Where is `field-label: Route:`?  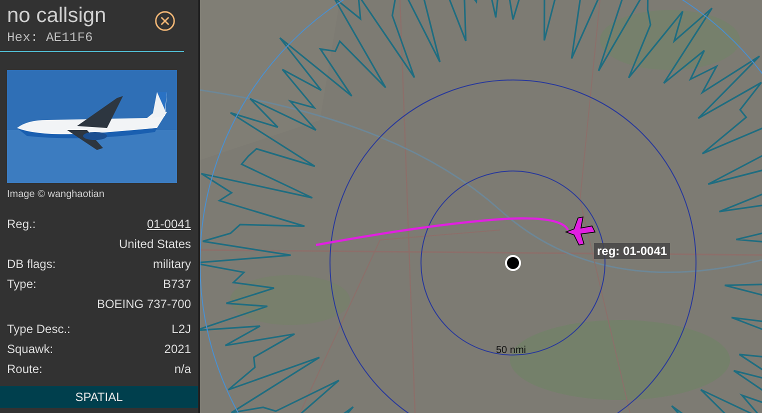 field-label: Route: is located at coordinates (24, 369).